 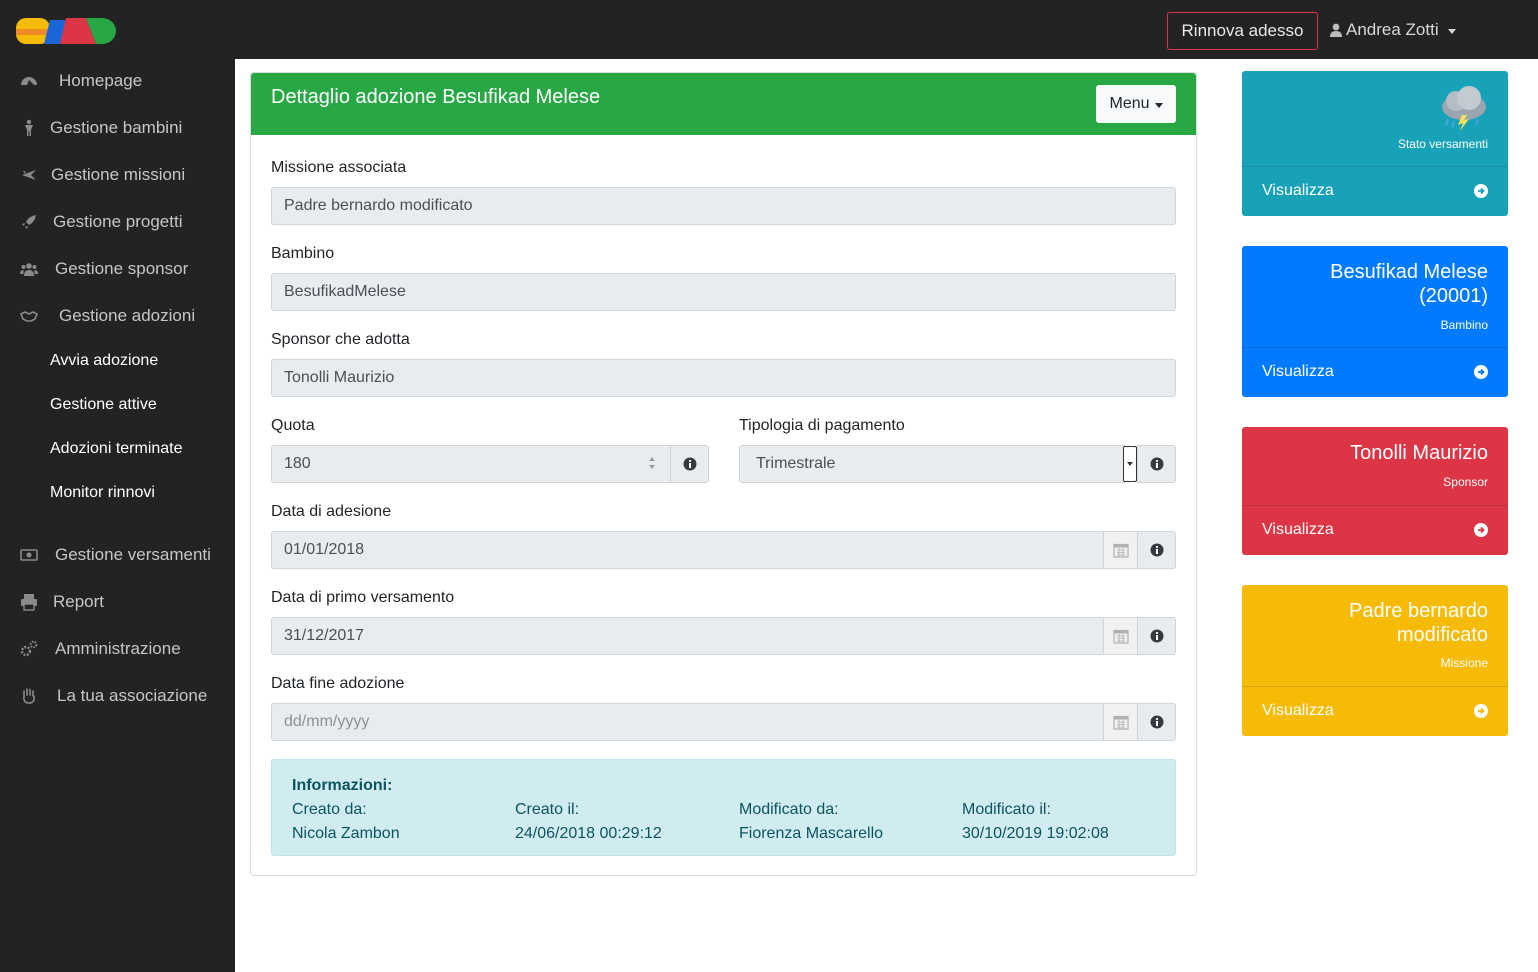 I want to click on sidebar-item-label: Gestione bambini, so click(x=116, y=127).